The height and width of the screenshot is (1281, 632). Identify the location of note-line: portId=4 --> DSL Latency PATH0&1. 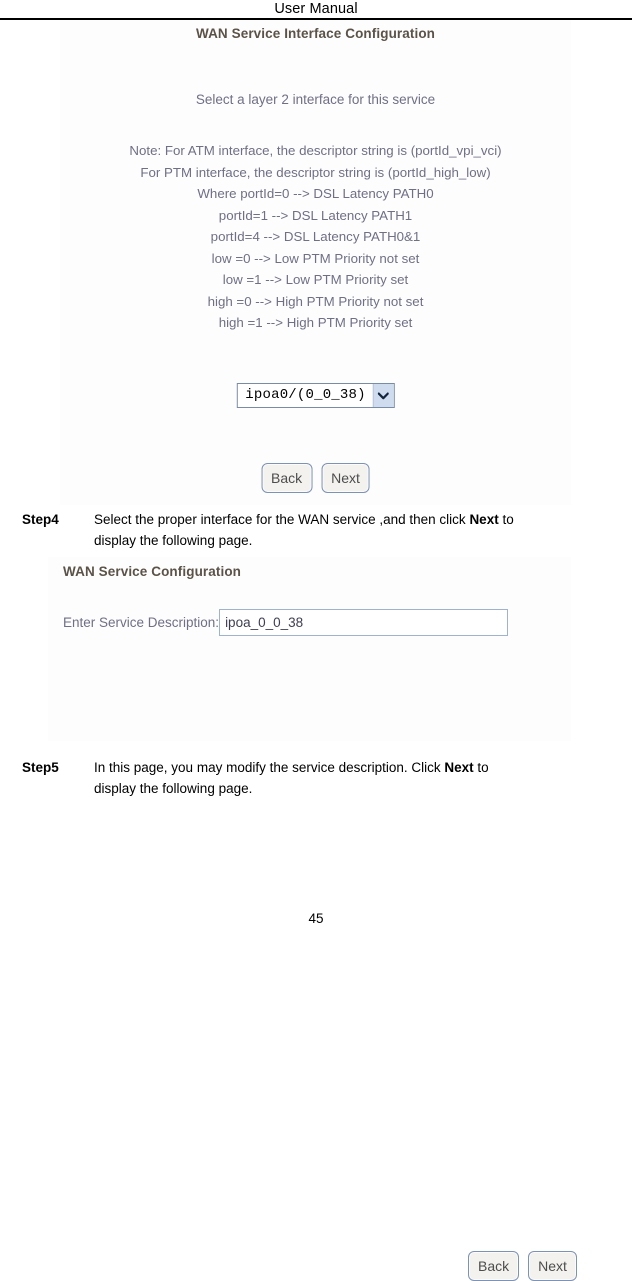
(315, 236).